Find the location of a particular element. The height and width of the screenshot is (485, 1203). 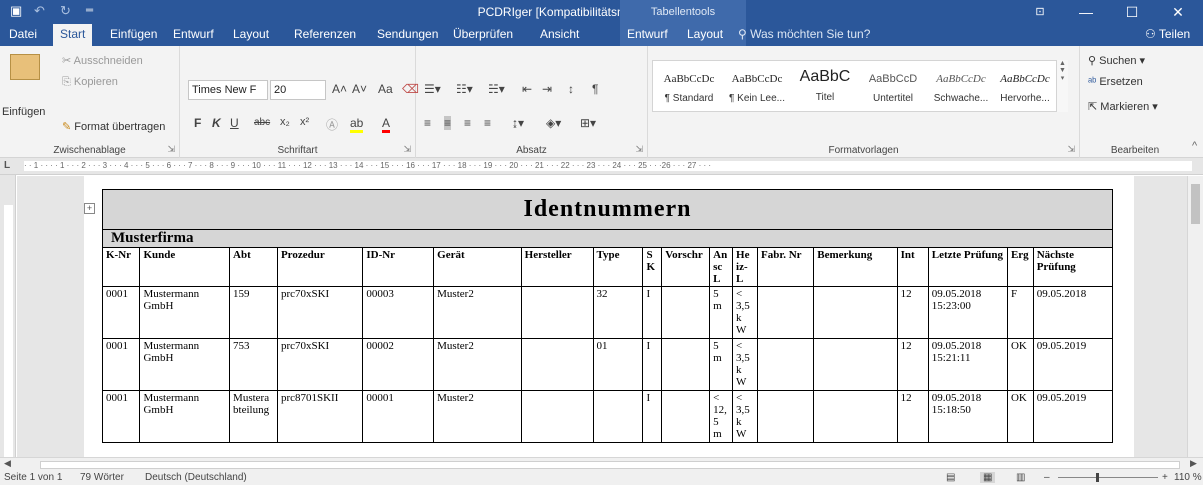

superscript-button: x² is located at coordinates (304, 122).